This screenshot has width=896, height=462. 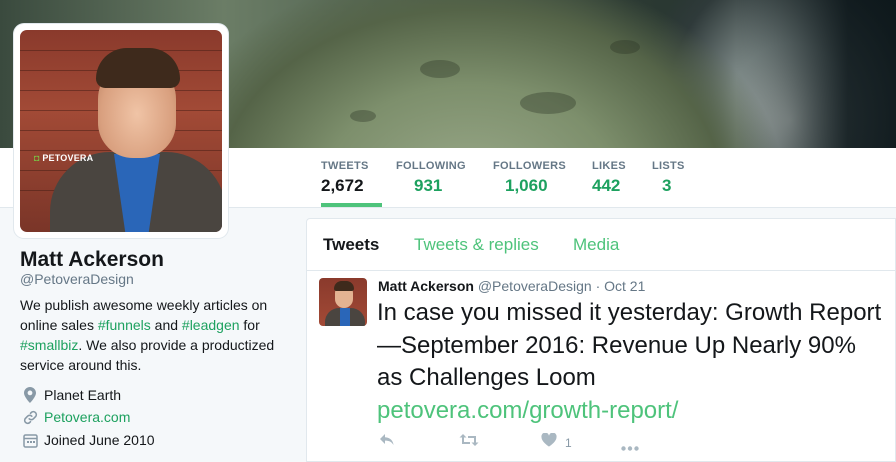 What do you see at coordinates (124, 325) in the screenshot?
I see `hashtag-link: #funnels` at bounding box center [124, 325].